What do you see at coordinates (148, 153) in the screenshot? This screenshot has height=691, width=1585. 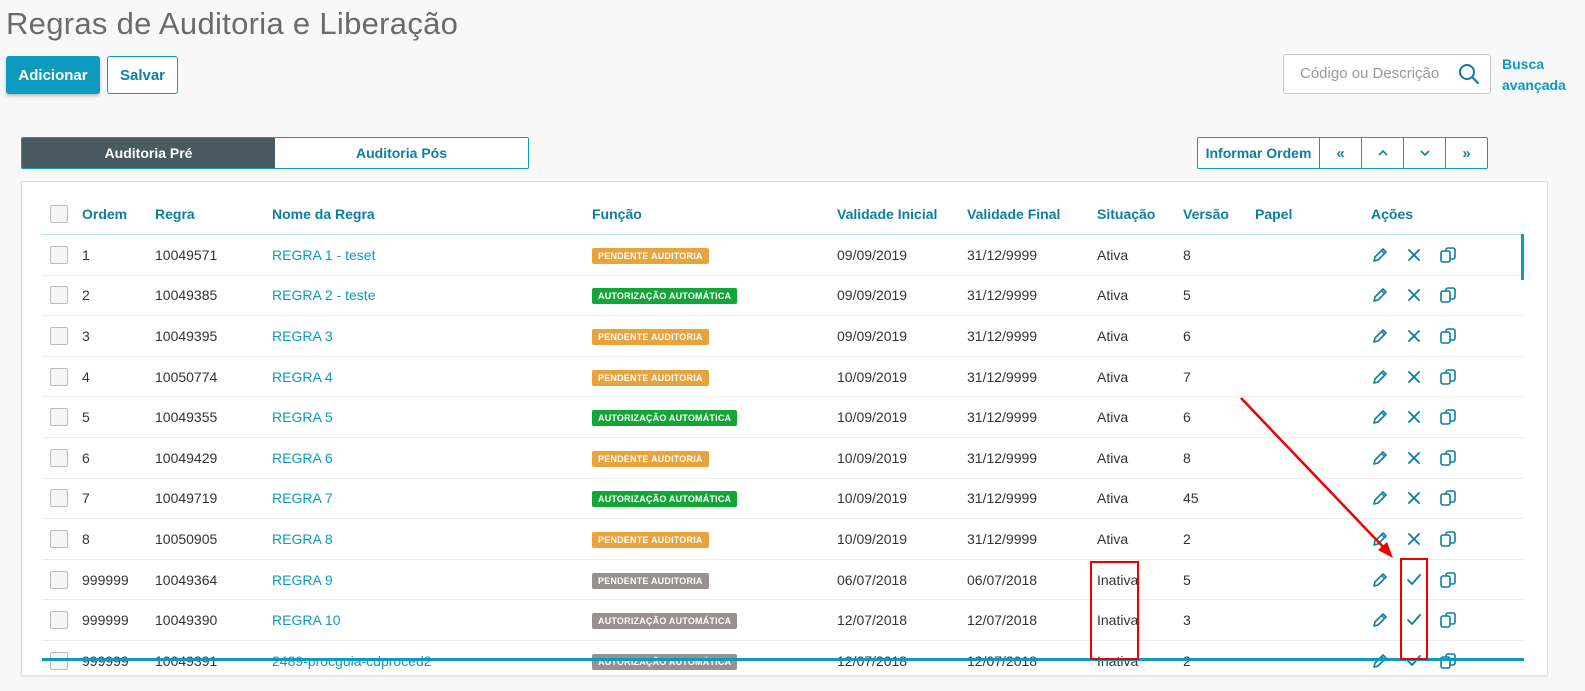 I see `tab-auditoria-pre: Auditoria Pré` at bounding box center [148, 153].